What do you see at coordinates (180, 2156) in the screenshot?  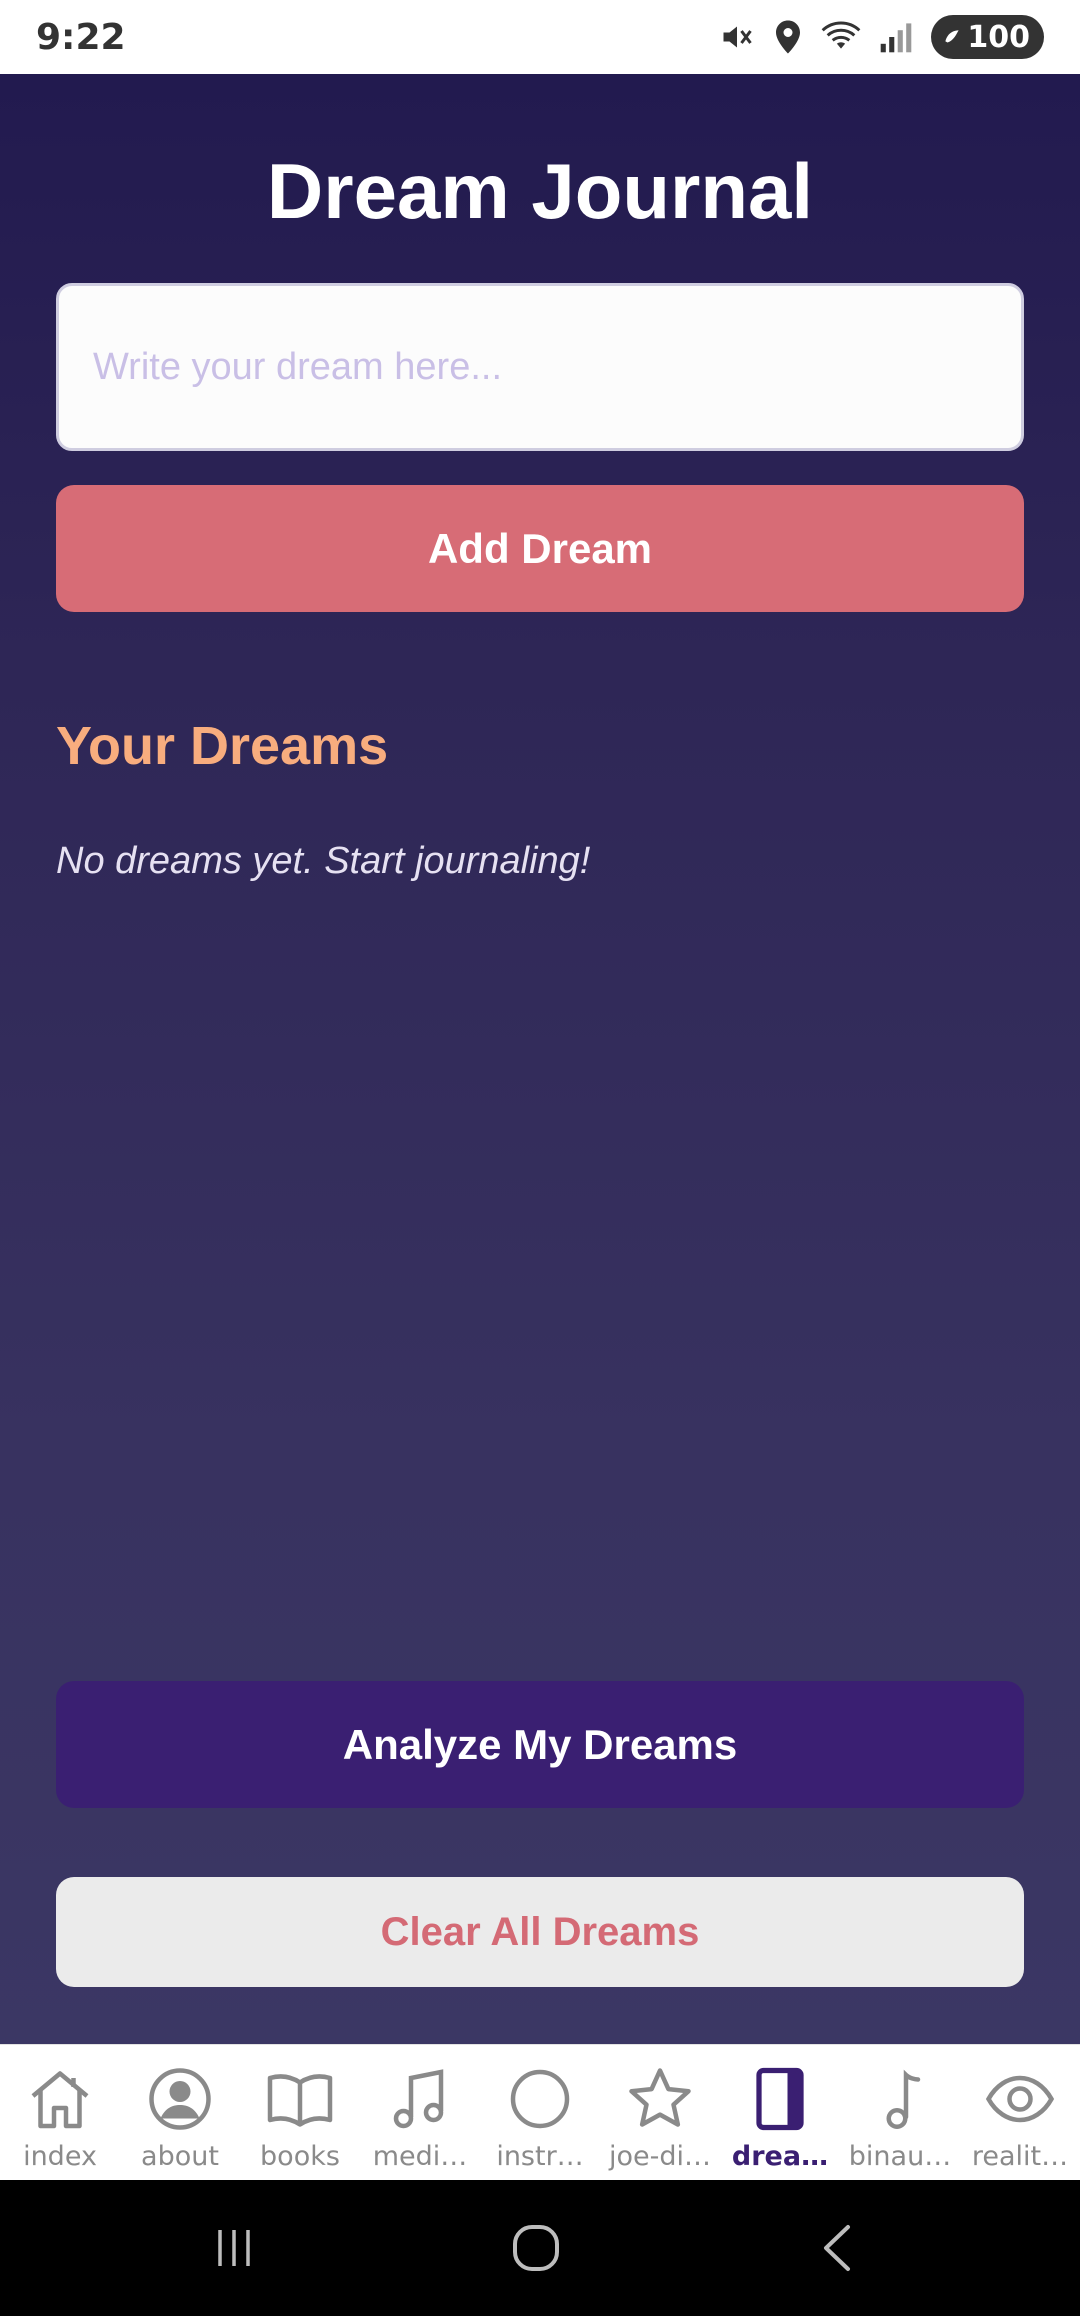 I see `tab-label: about` at bounding box center [180, 2156].